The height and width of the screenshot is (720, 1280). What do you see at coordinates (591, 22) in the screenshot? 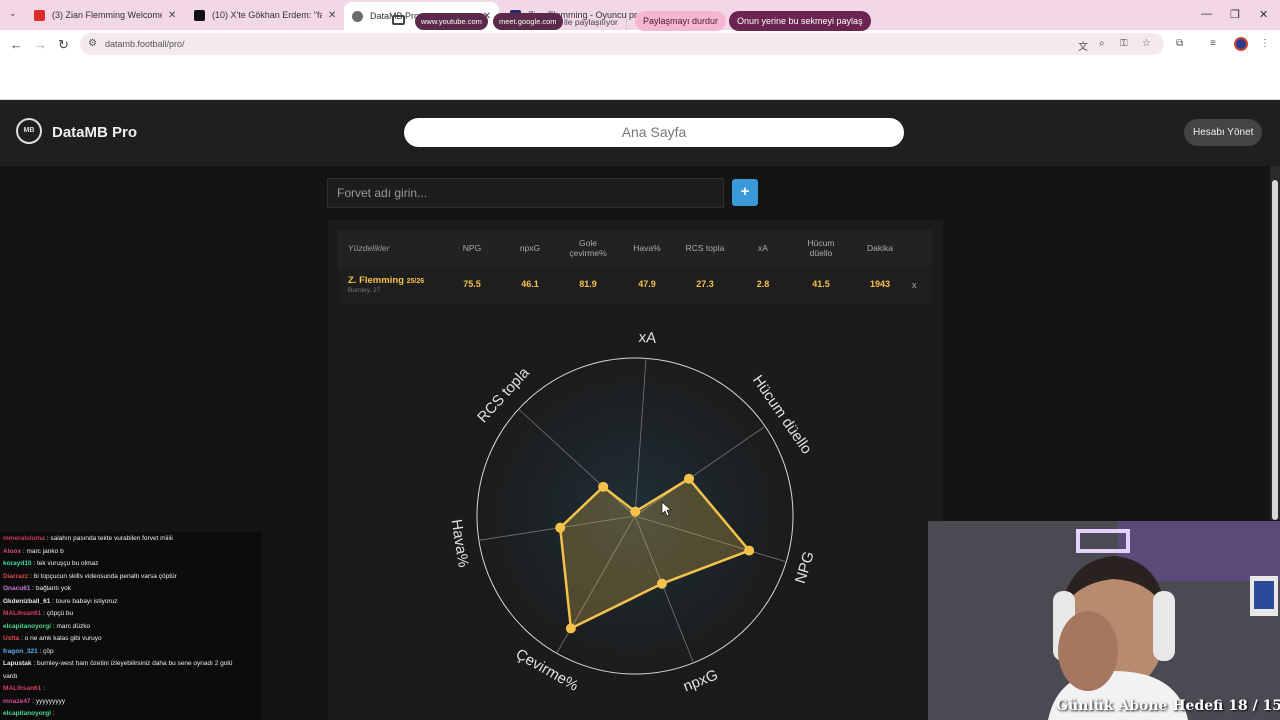
I see `sharing-text: ile paylaşılıyor` at bounding box center [591, 22].